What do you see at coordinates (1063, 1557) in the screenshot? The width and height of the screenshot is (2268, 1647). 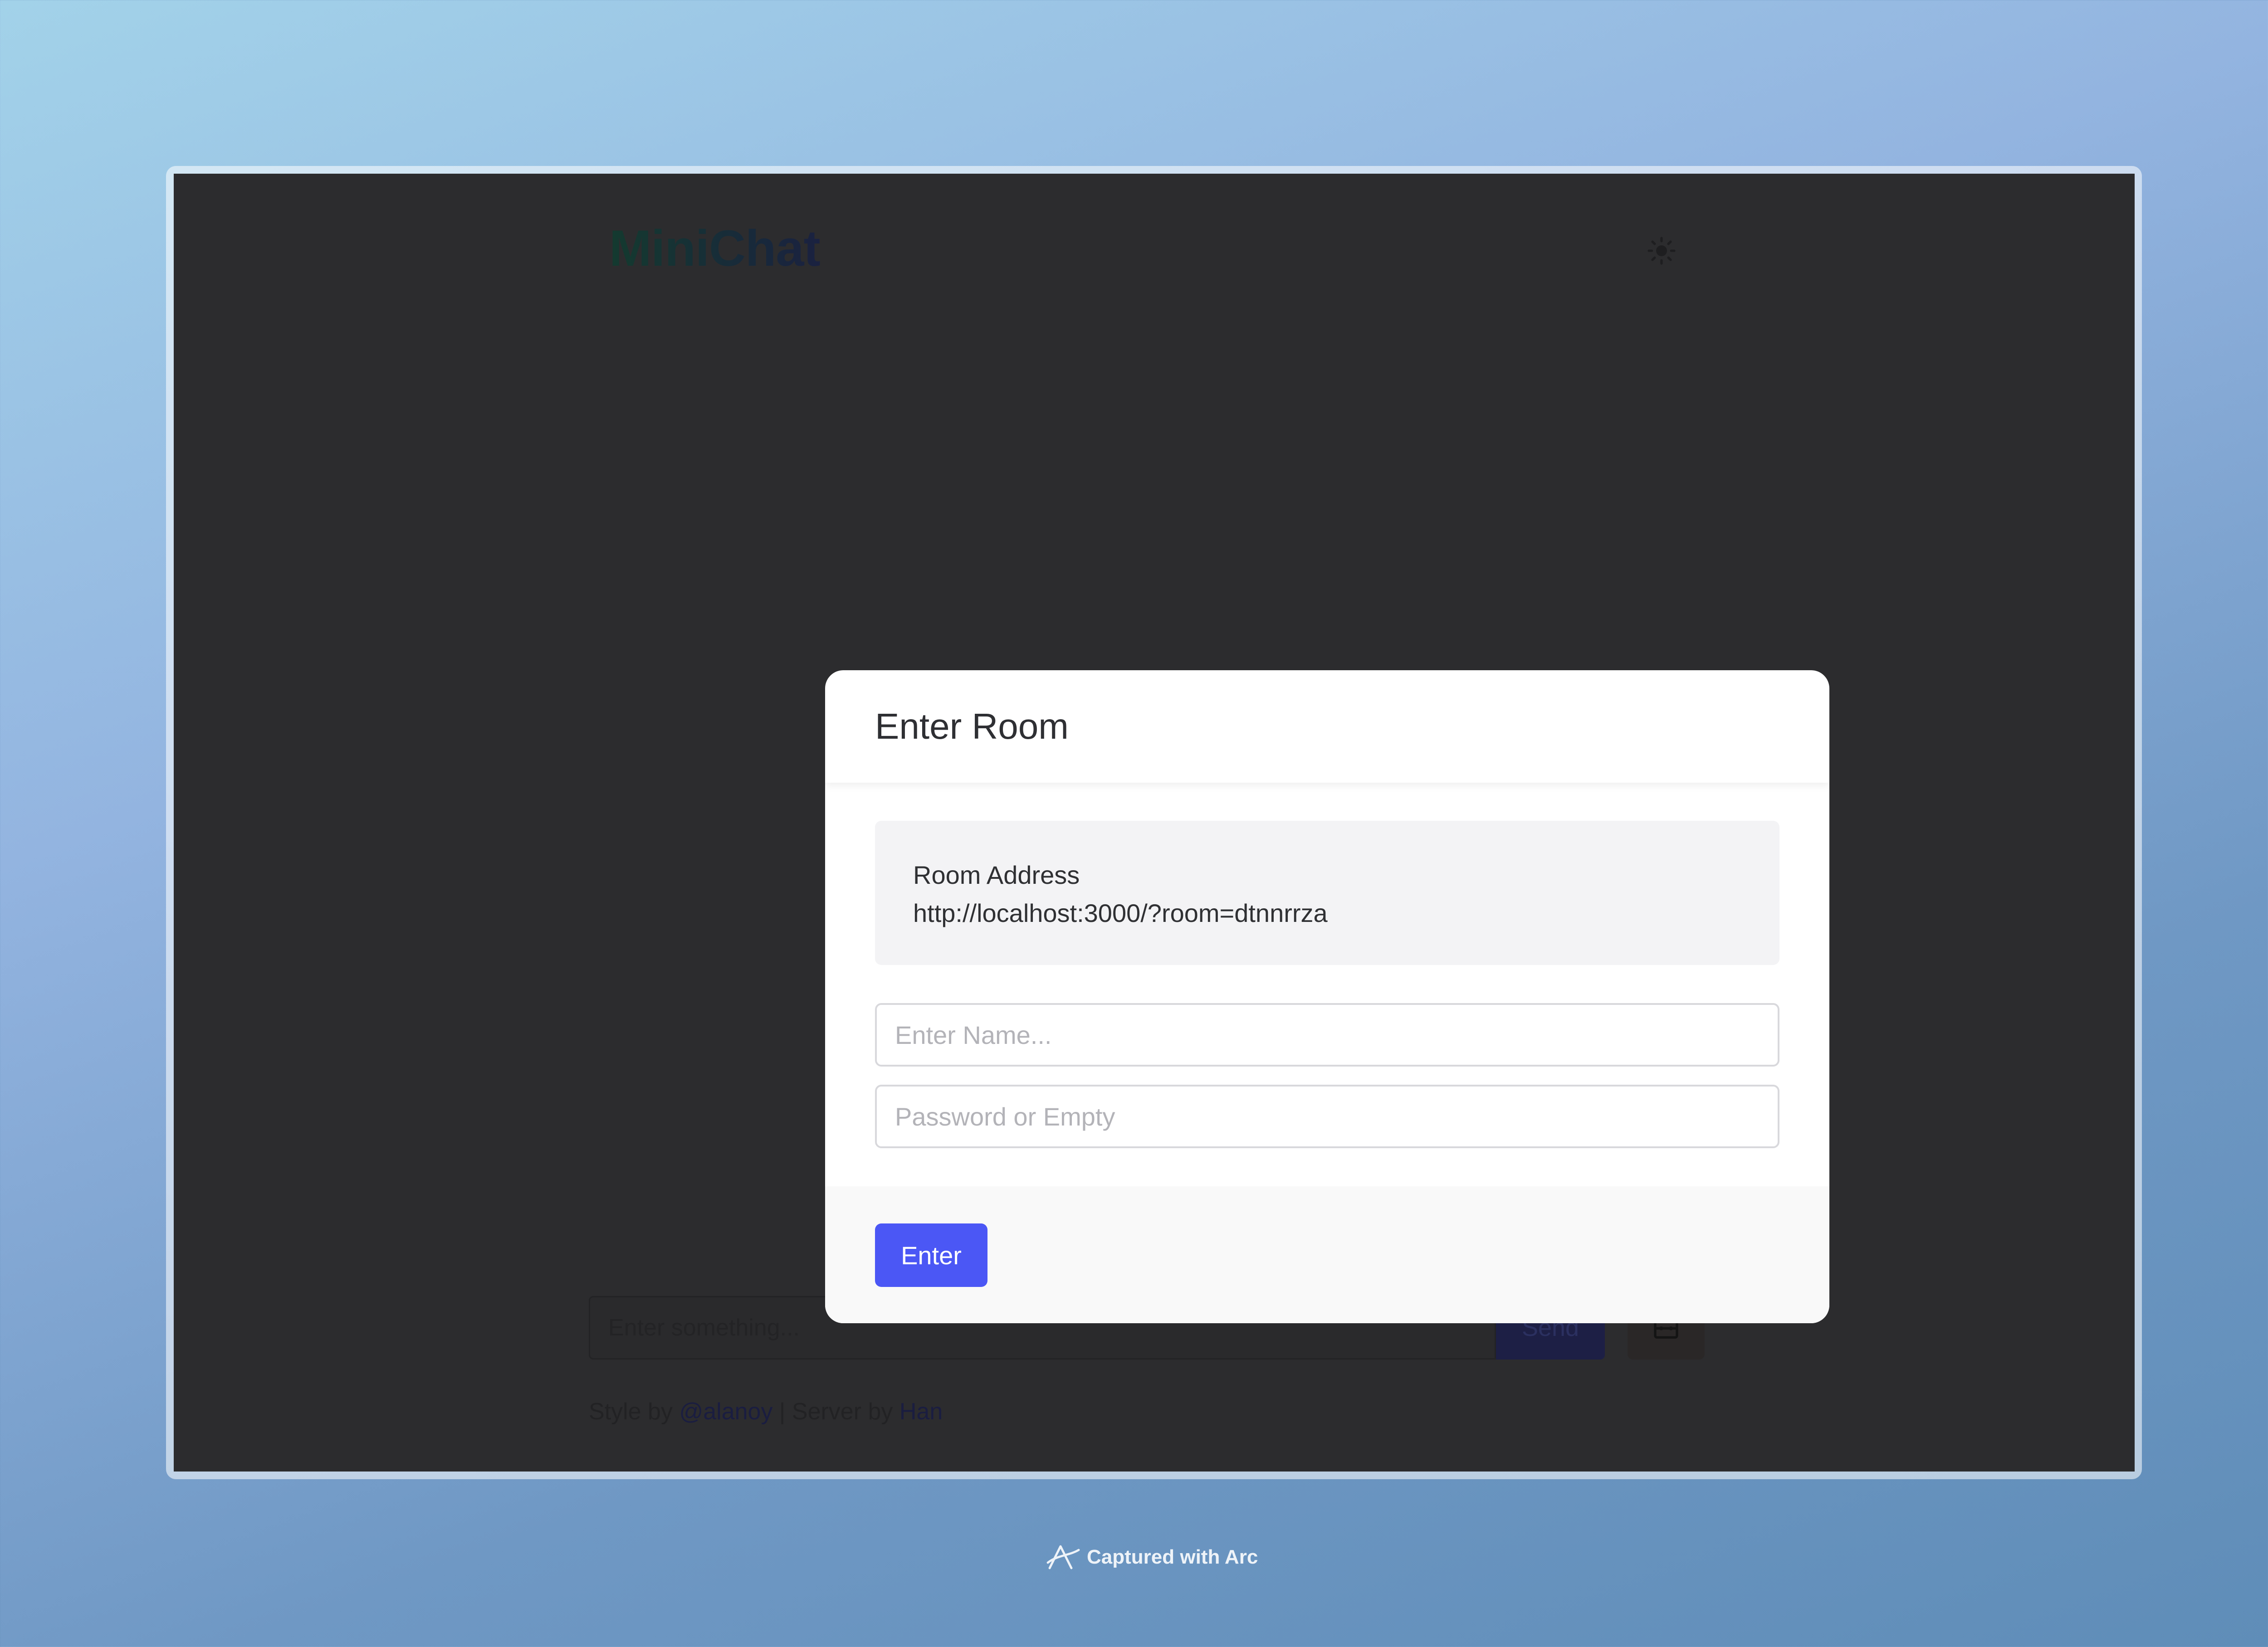 I see `arc-logo-icon` at bounding box center [1063, 1557].